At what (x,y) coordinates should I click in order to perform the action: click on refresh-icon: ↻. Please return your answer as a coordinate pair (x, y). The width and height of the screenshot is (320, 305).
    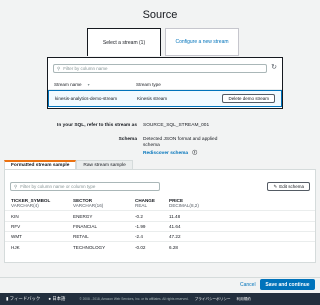
    Looking at the image, I should click on (274, 67).